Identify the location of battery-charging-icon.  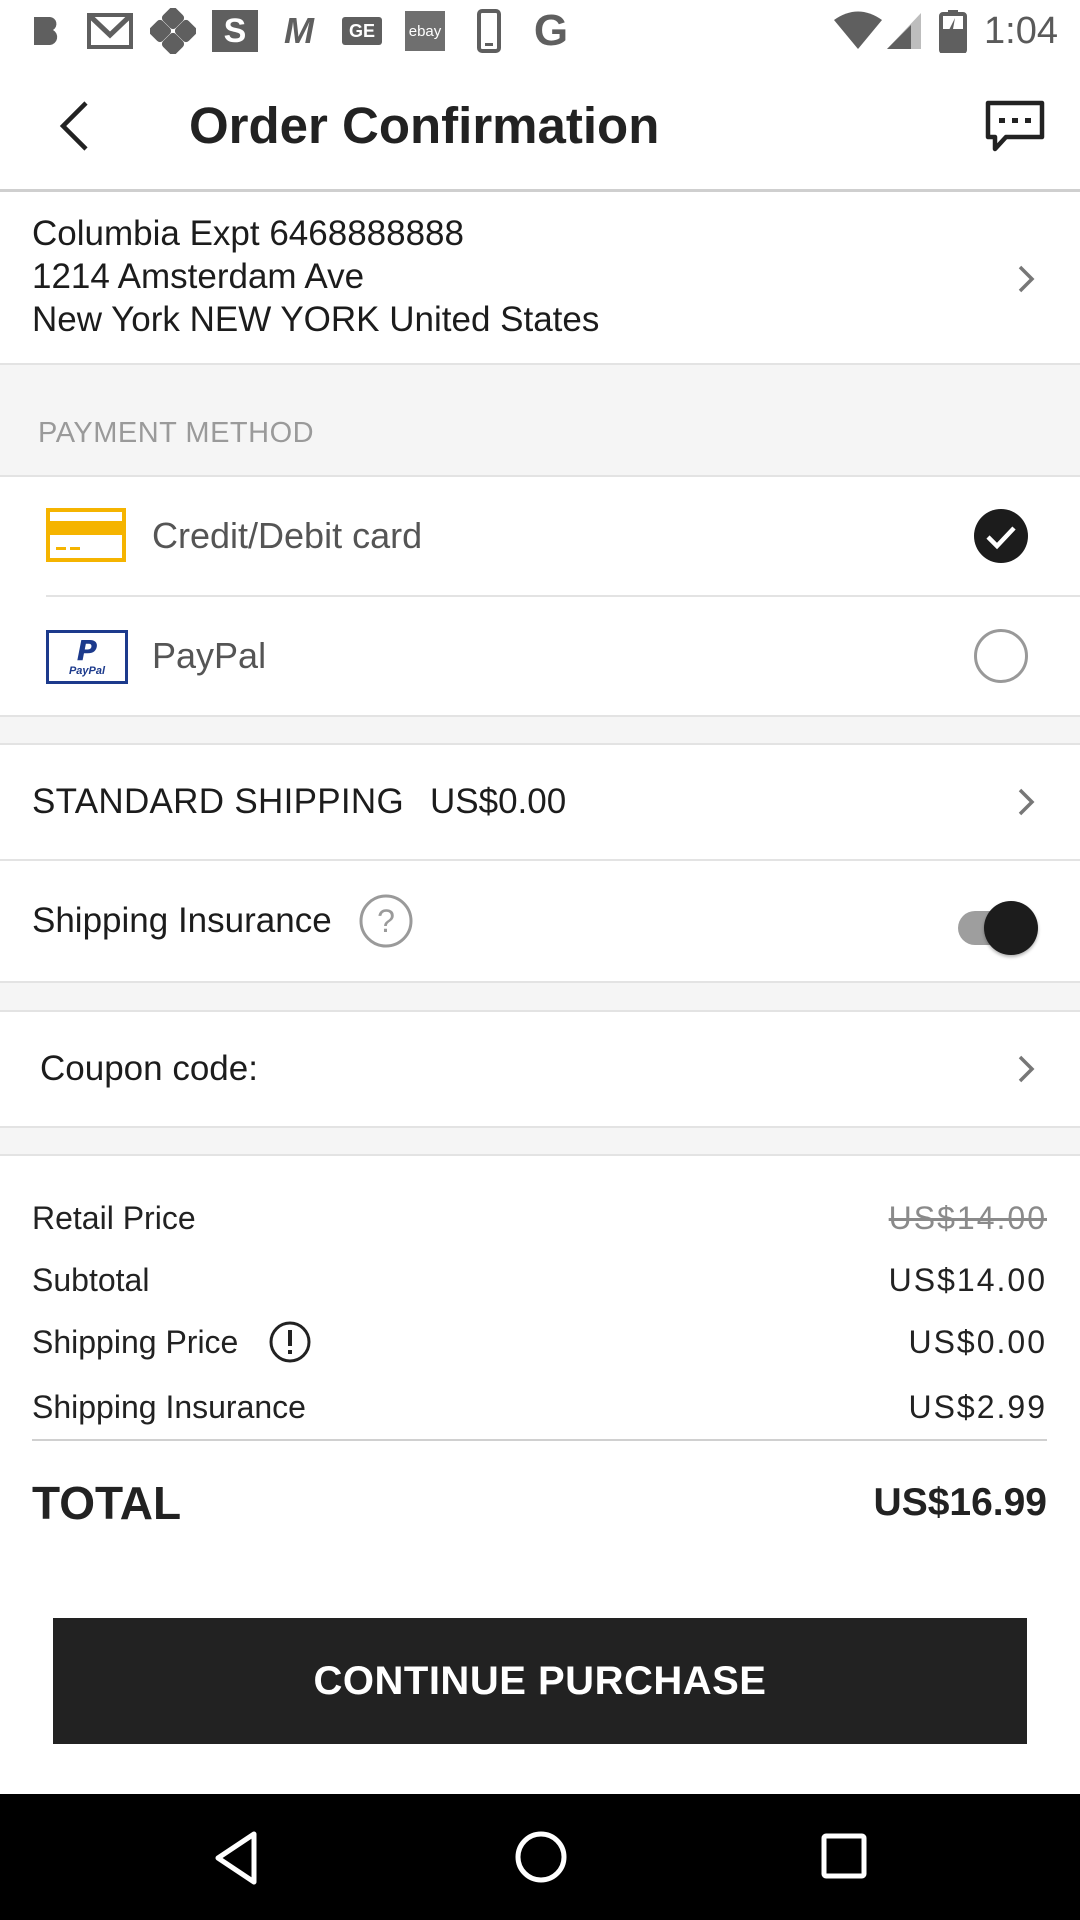
(953, 31).